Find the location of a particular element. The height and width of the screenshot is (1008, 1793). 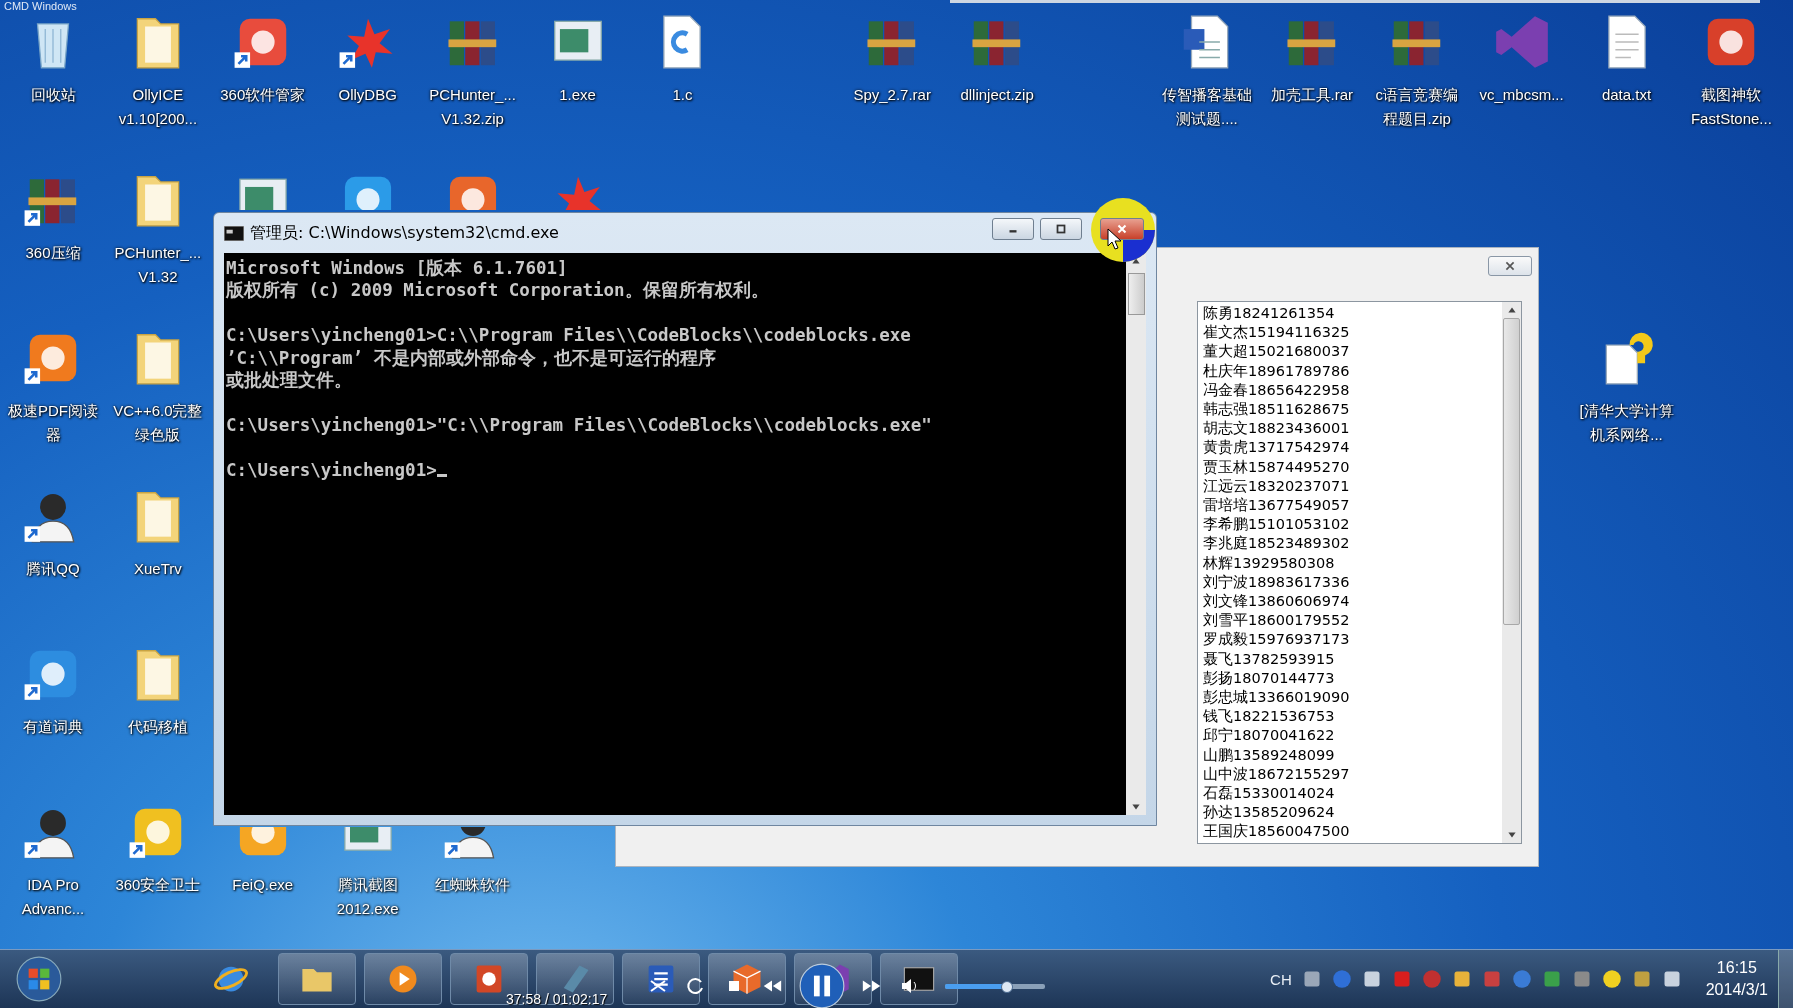

list-item: 石磊15330014024 is located at coordinates (1352, 794).